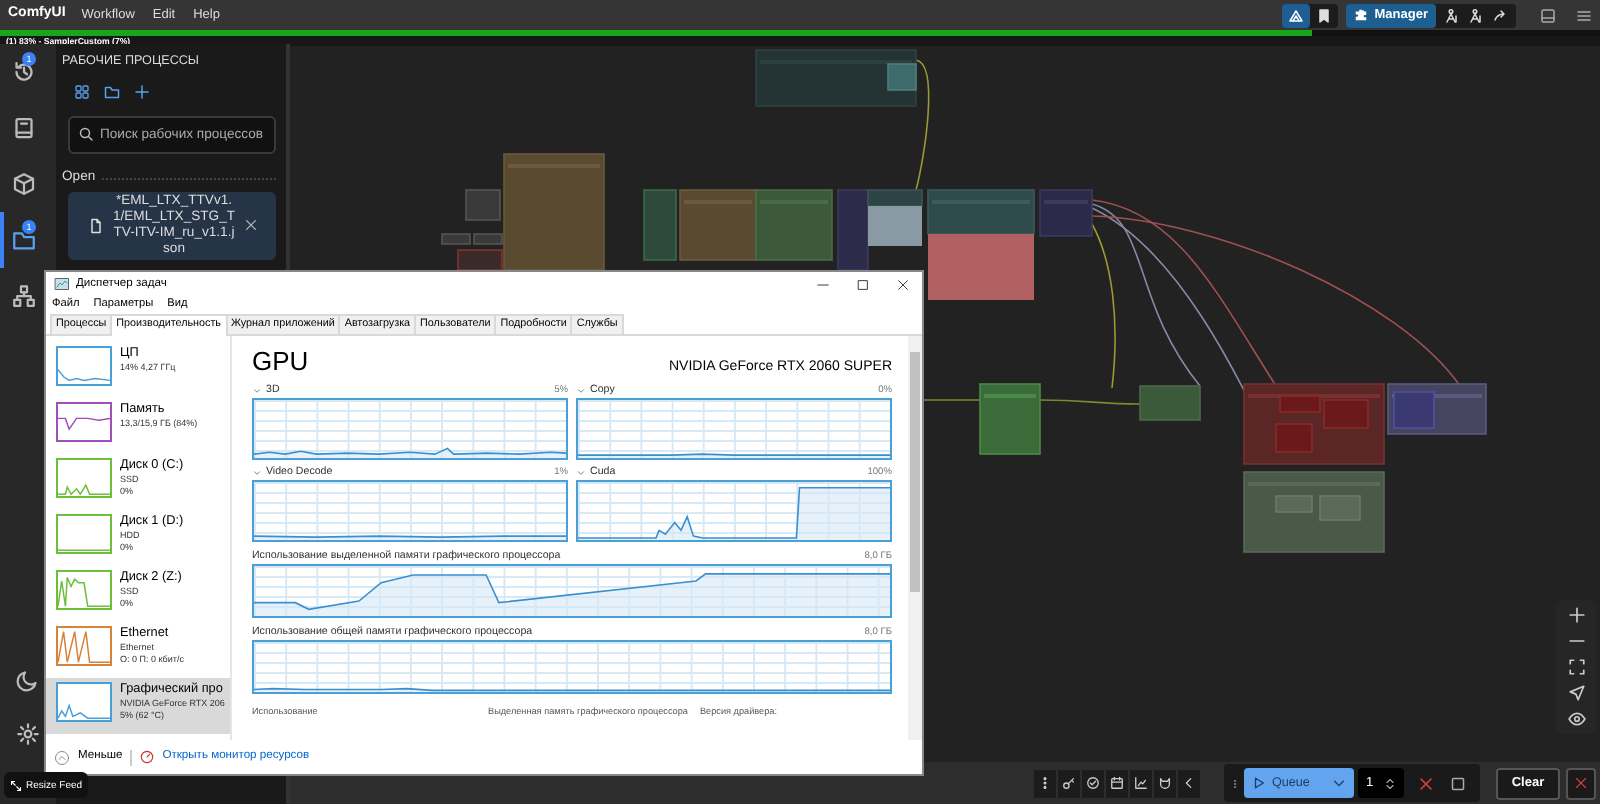 This screenshot has height=804, width=1600. I want to click on calendar-icon, so click(1117, 783).